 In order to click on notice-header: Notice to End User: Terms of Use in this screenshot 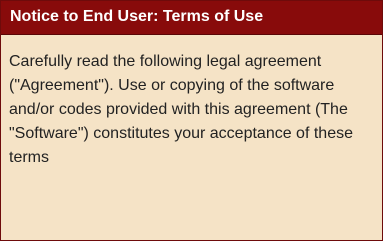, I will do `click(191, 18)`.